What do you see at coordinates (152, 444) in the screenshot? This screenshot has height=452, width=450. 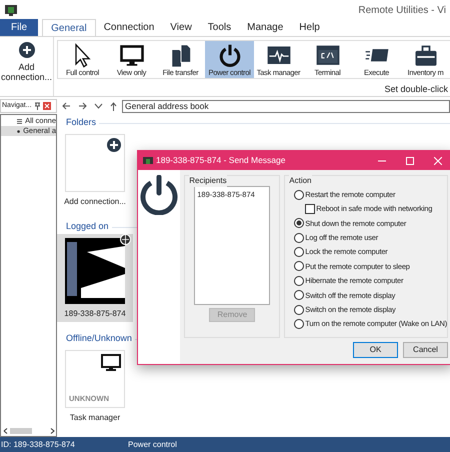 I see `status-text: Power control` at bounding box center [152, 444].